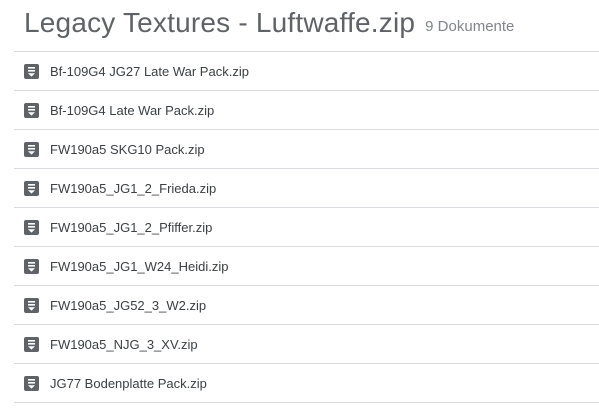 The image size is (599, 414). What do you see at coordinates (306, 188) in the screenshot?
I see `file-row: FW190a5_JG1_2_Frieda.zip` at bounding box center [306, 188].